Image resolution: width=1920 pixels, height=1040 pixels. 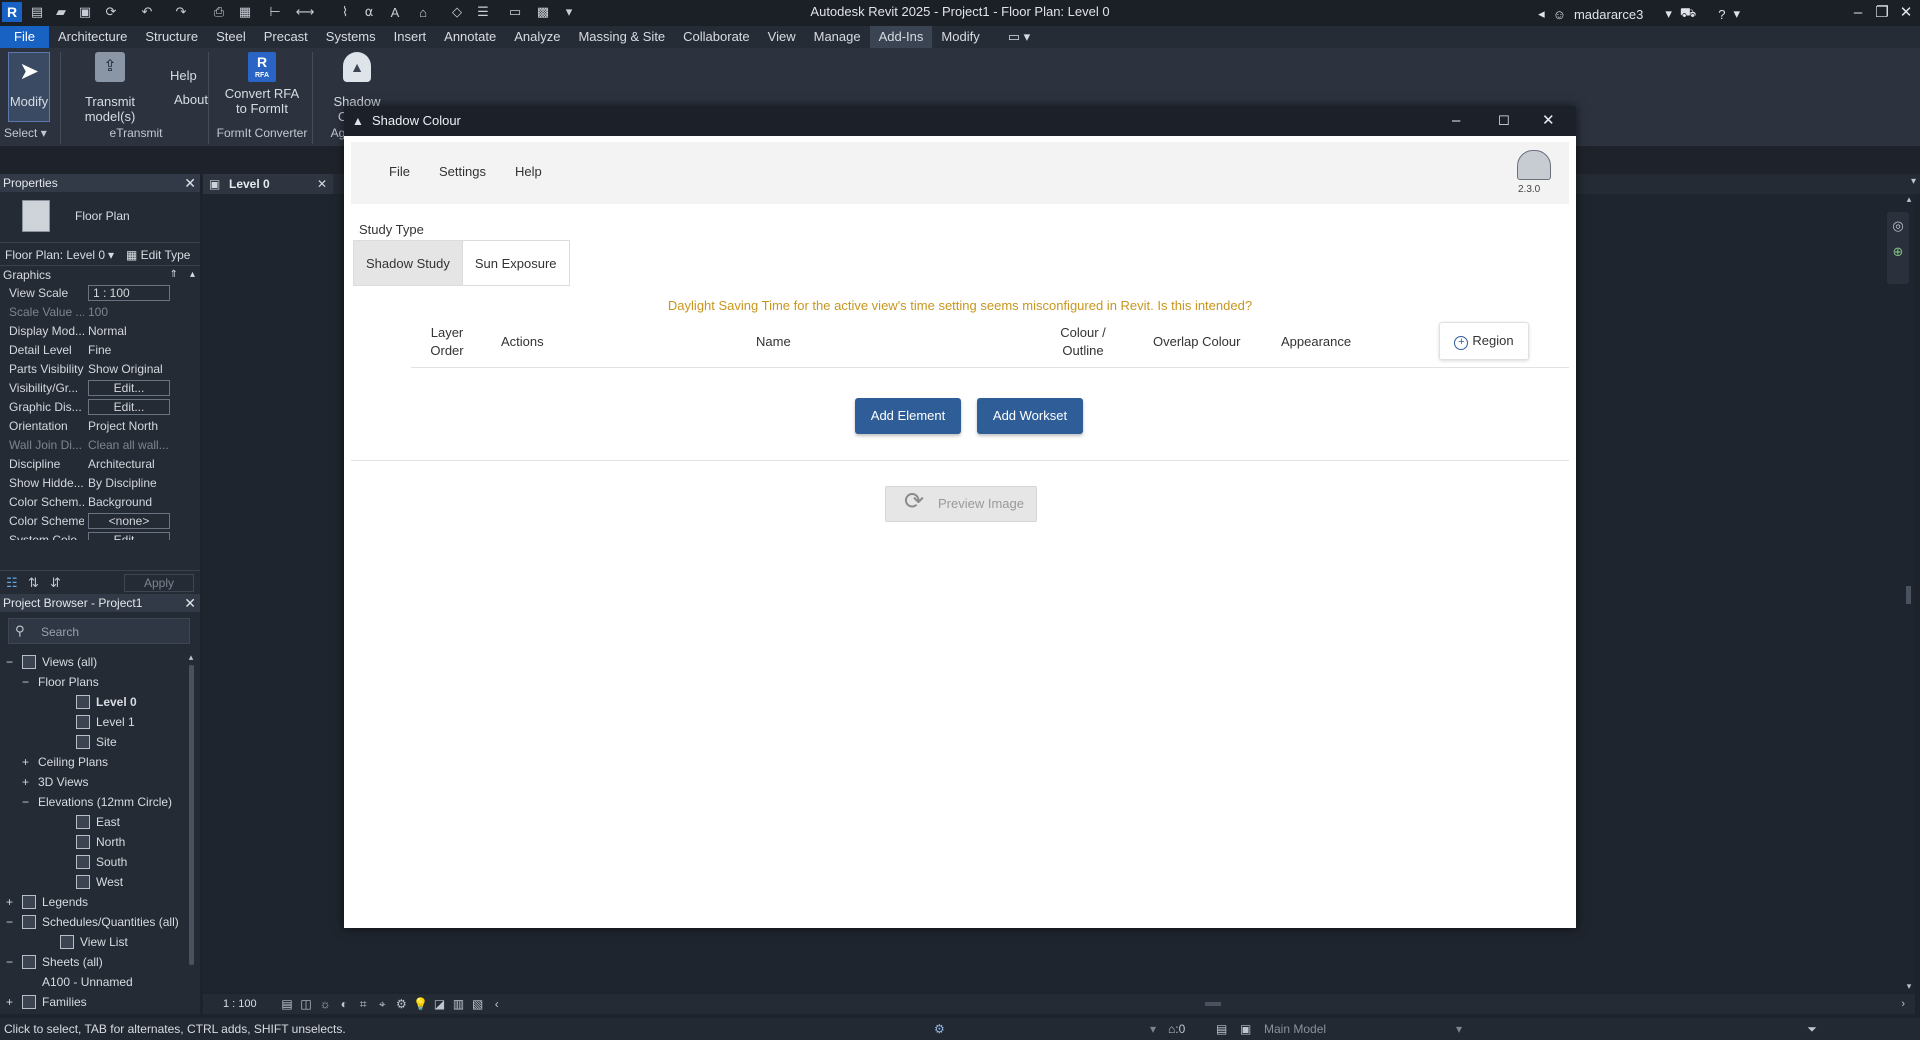 I want to click on property-value-field: 1 : 100, so click(x=129, y=293).